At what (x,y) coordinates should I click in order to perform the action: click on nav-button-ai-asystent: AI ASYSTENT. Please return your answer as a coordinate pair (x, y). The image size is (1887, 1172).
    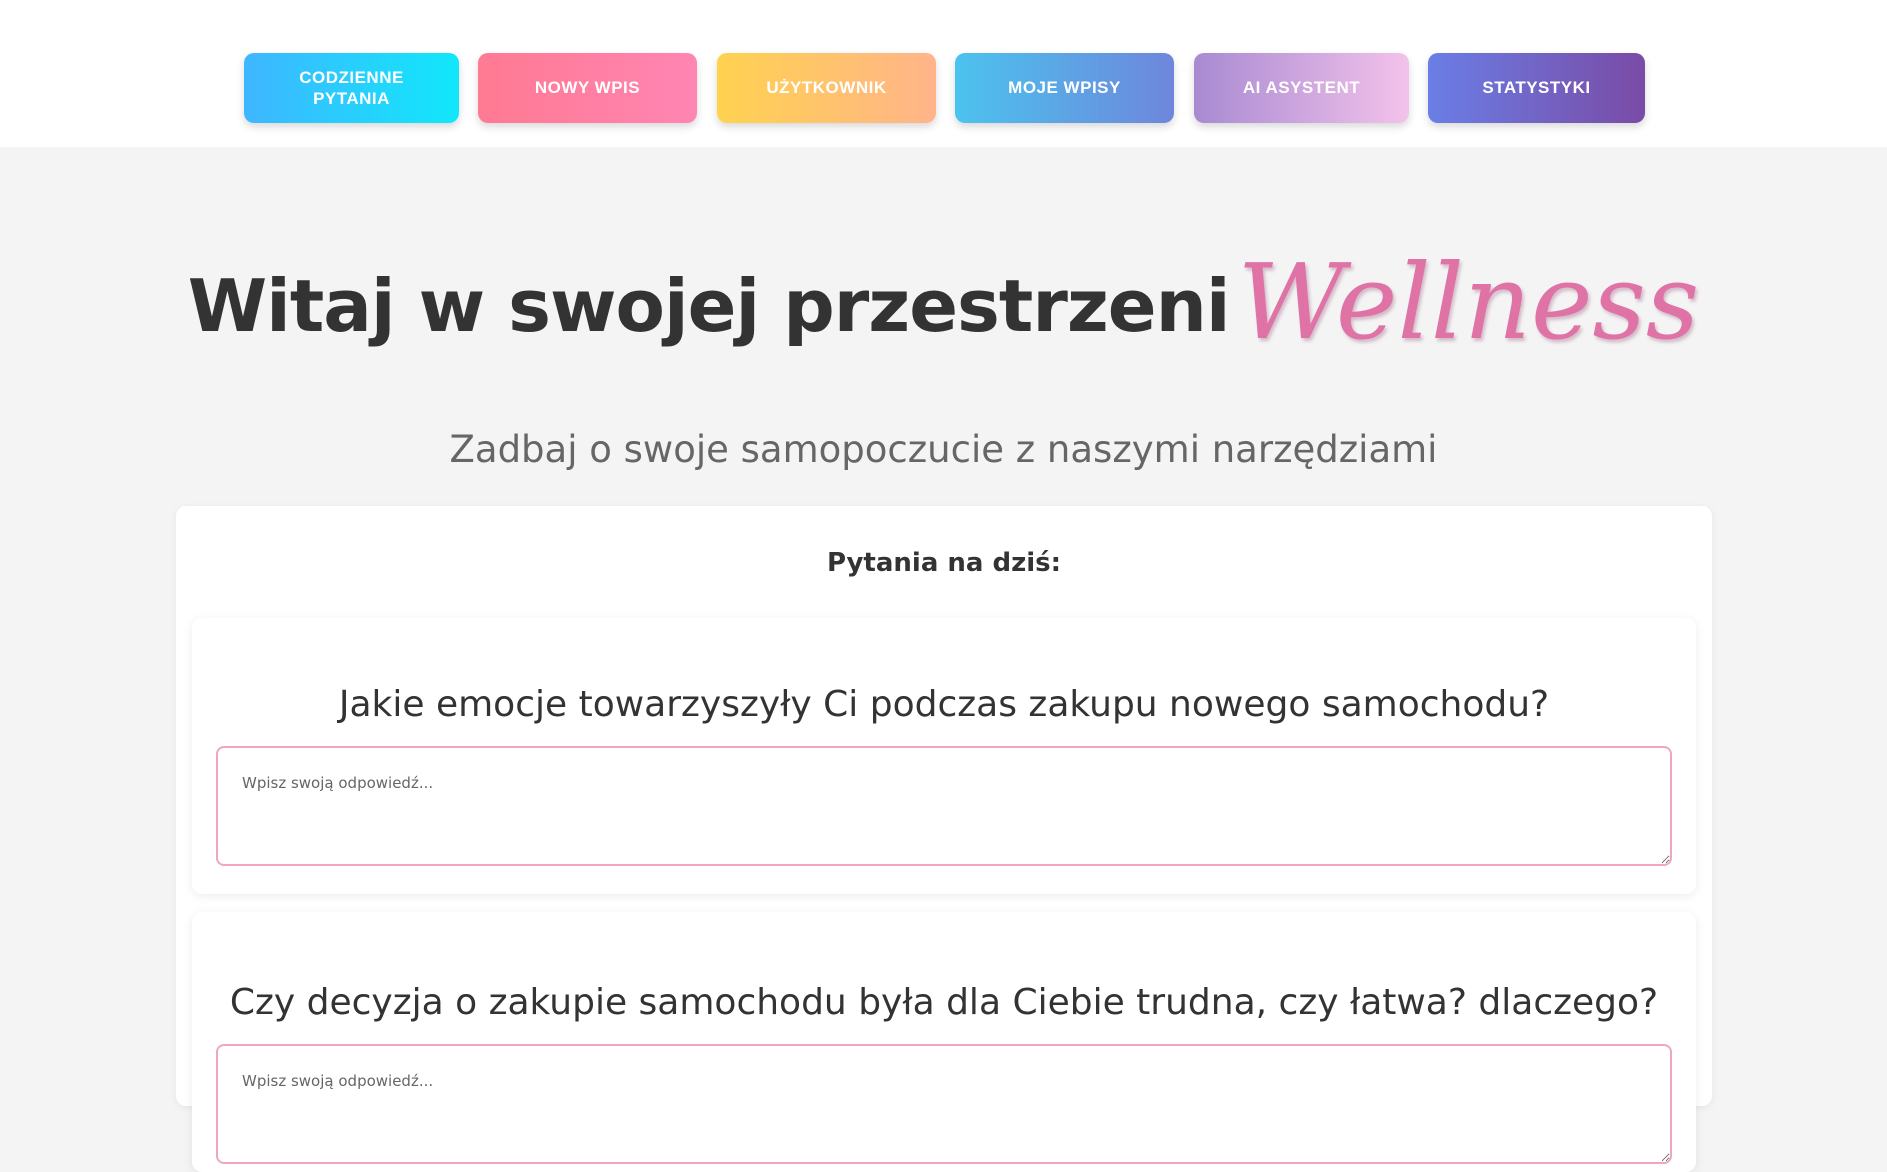
    Looking at the image, I should click on (1301, 88).